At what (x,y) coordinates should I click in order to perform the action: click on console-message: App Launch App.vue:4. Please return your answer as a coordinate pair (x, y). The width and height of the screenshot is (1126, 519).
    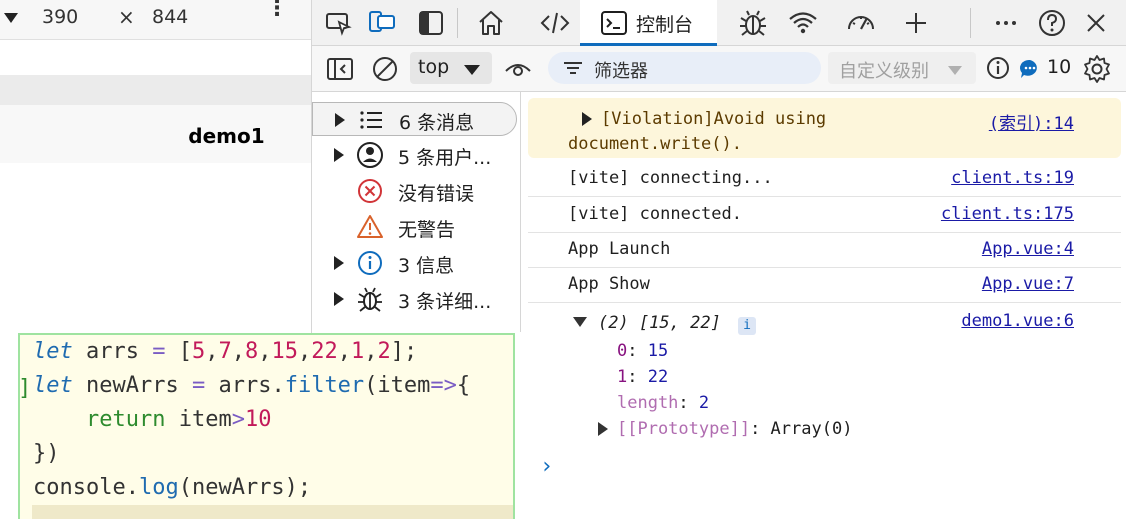
    Looking at the image, I should click on (824, 250).